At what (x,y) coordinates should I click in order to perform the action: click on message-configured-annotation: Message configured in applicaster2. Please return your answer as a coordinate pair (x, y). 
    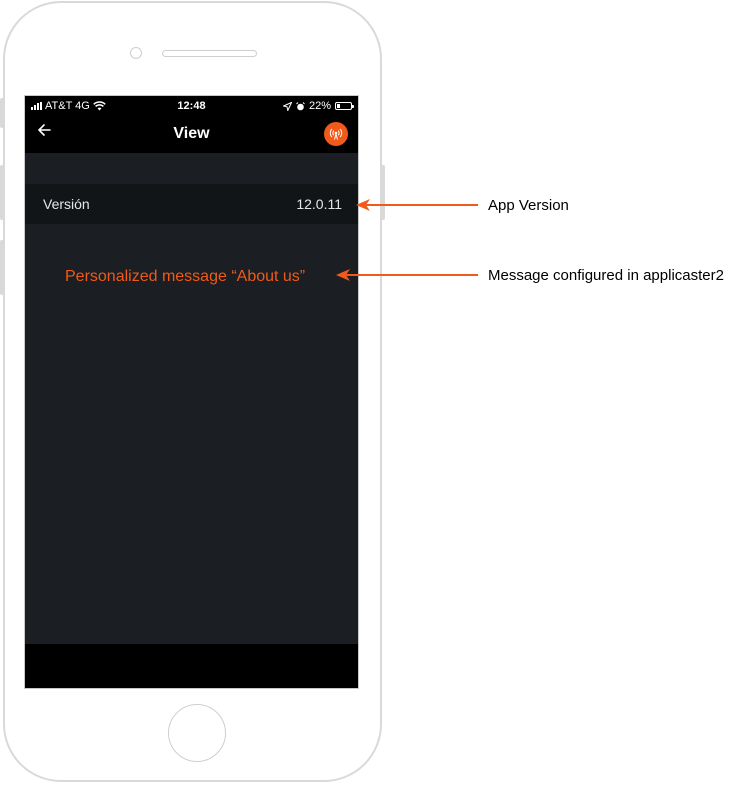
    Looking at the image, I should click on (606, 275).